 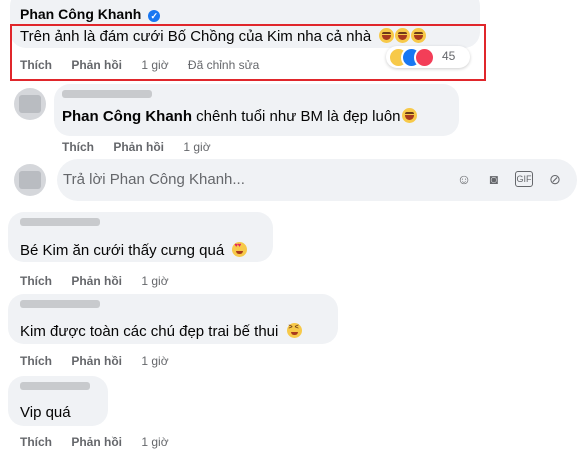 I want to click on reply-actions: Thích Phản hồi 1 giờ, so click(x=144, y=147).